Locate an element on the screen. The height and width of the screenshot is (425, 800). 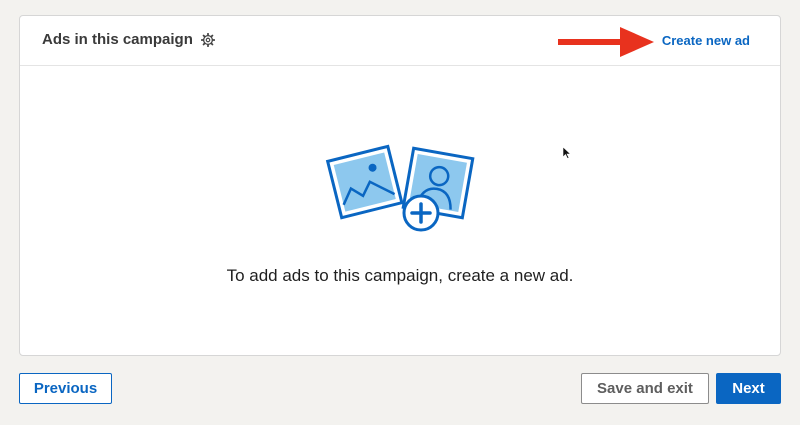
next-button: Next is located at coordinates (748, 388).